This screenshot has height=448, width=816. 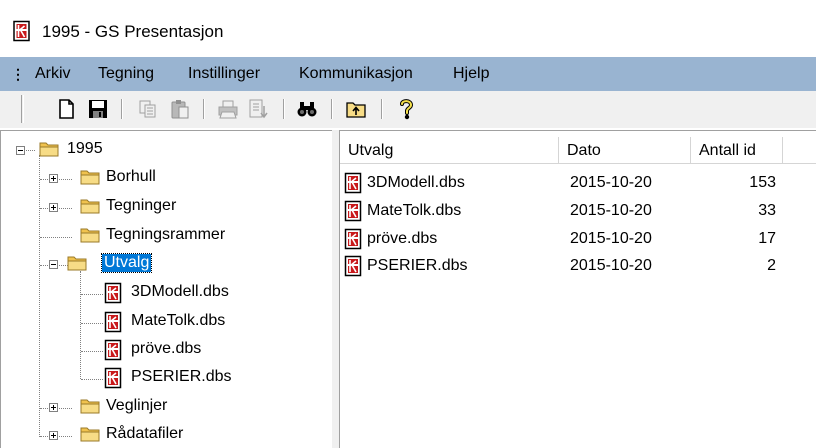 I want to click on window-title: 1995 - GS Presentasjon, so click(x=133, y=31).